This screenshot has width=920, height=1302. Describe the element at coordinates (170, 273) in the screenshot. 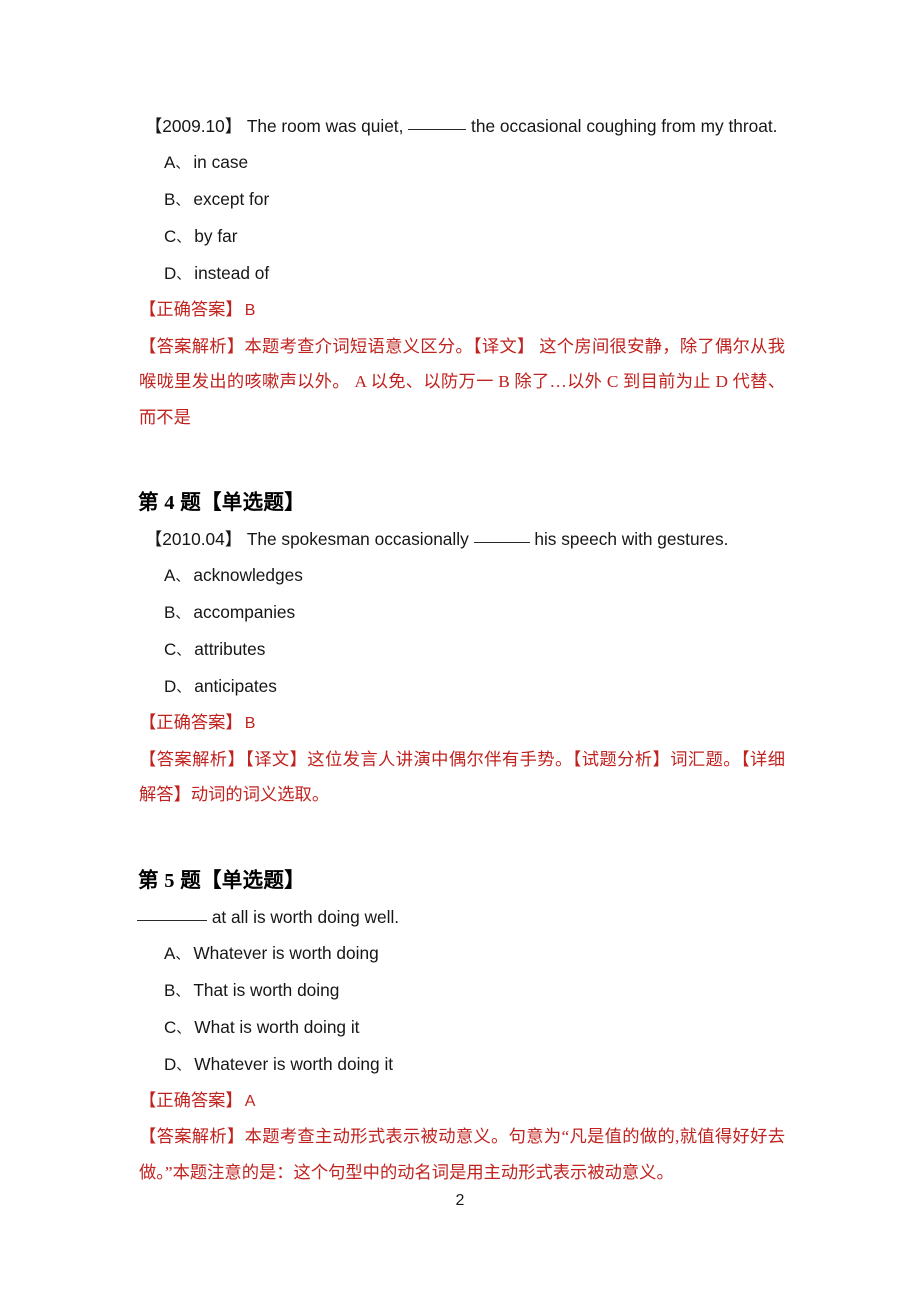

I see `option-letter-d-3: D` at that location.